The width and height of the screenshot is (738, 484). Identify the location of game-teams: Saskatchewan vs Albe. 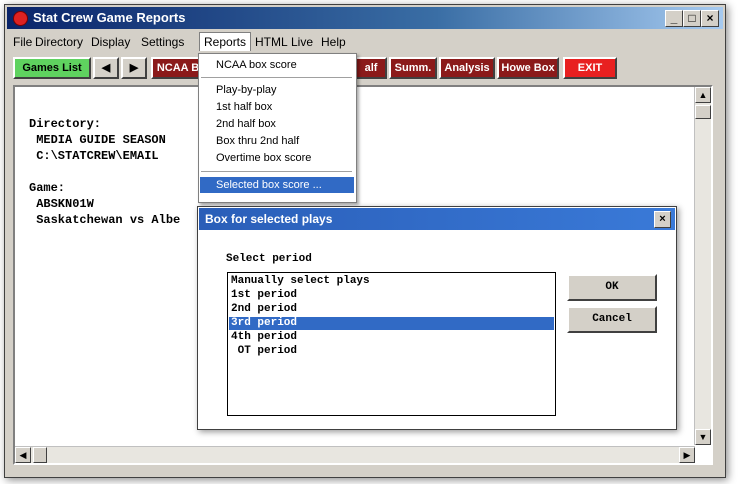
(105, 220).